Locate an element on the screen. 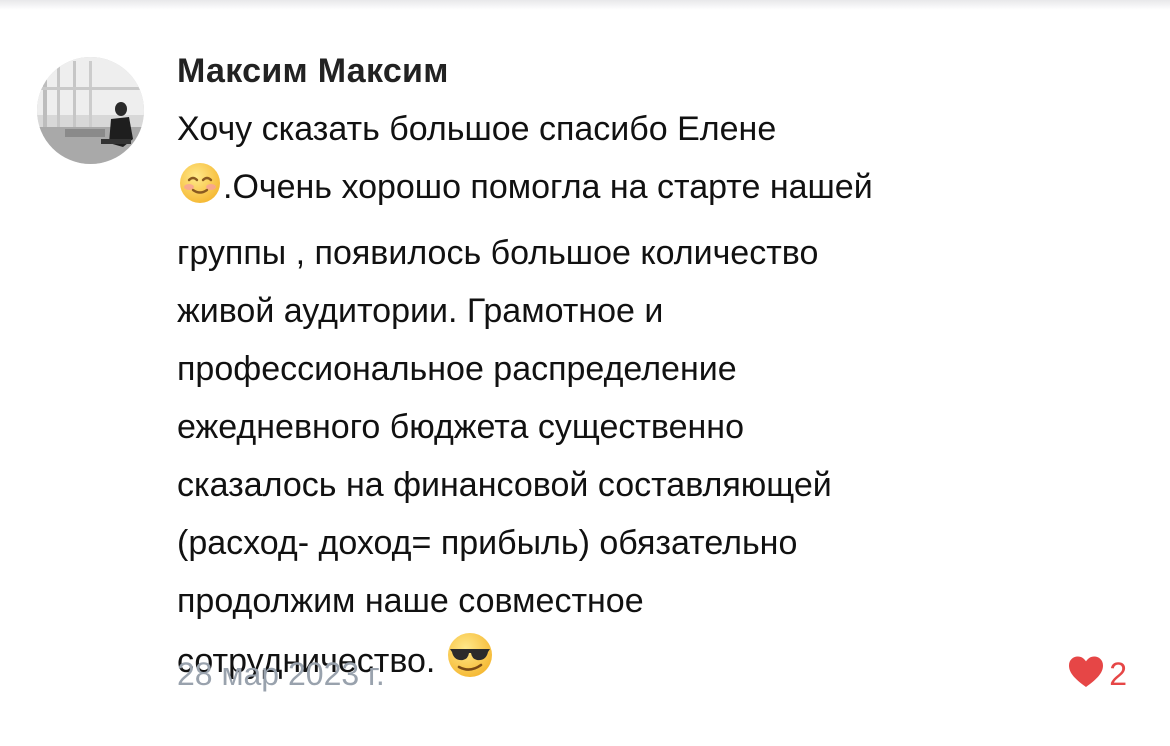 The width and height of the screenshot is (1170, 746). avatar is located at coordinates (90, 110).